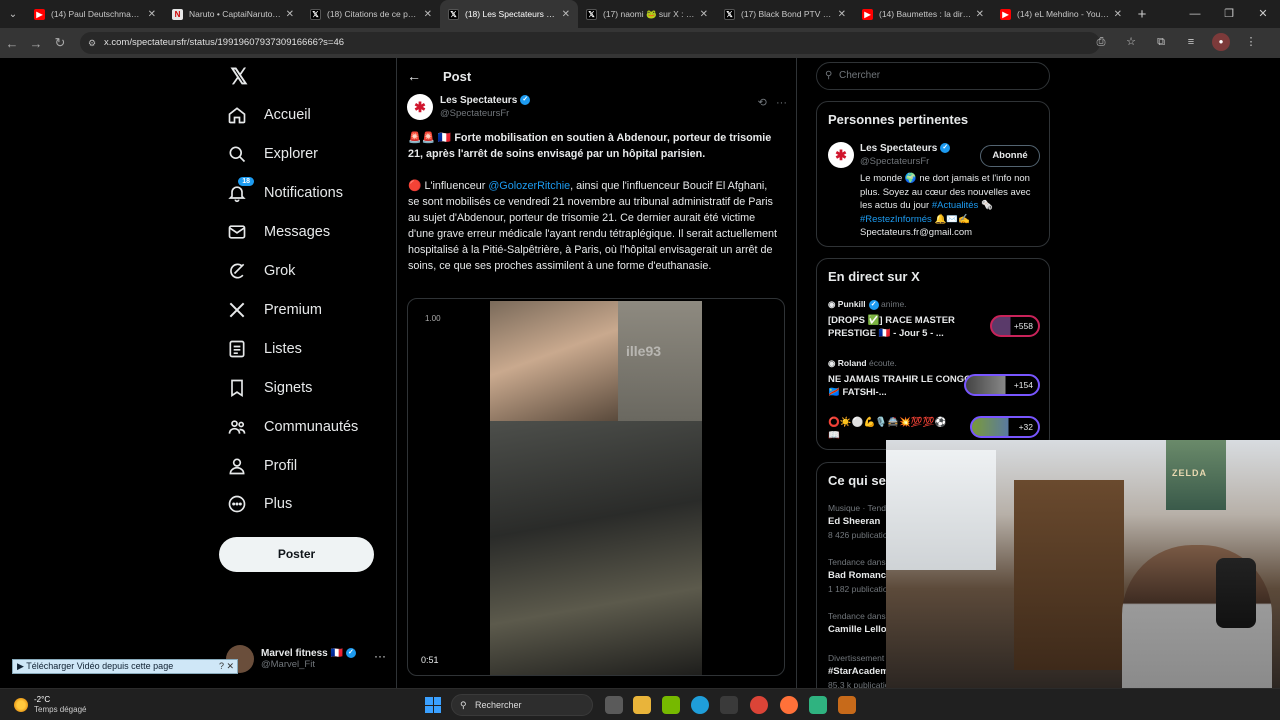 This screenshot has height=720, width=1280. Describe the element at coordinates (284, 193) in the screenshot. I see `nav-item-notifications: 18 Notifications` at that location.